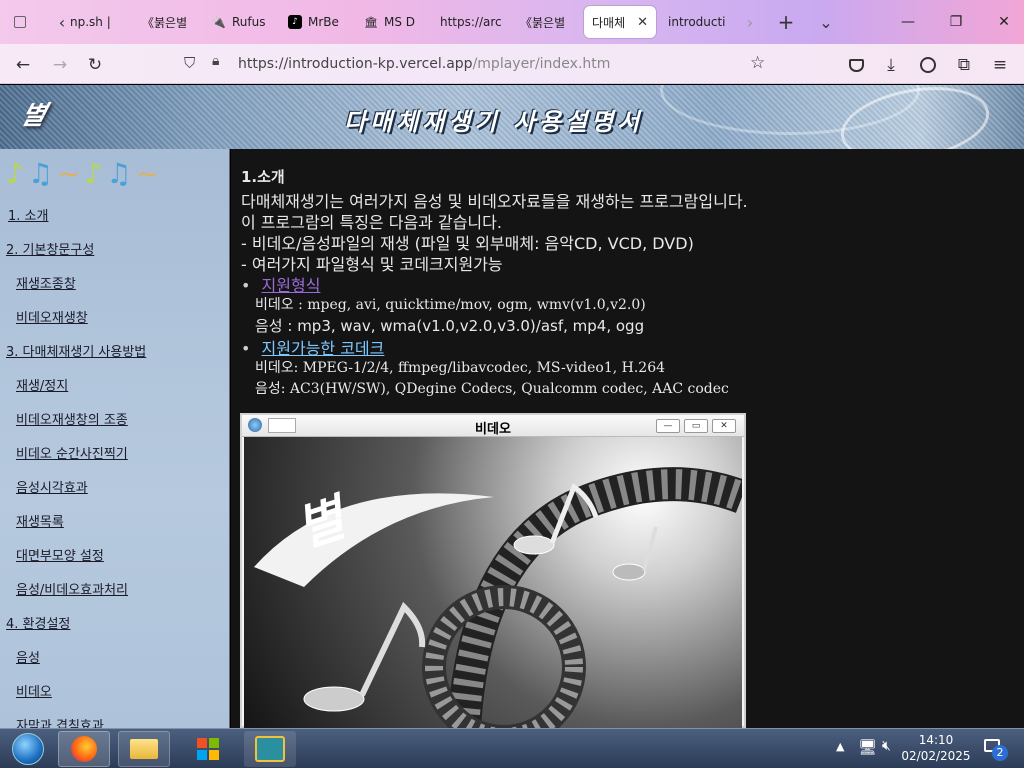 This screenshot has height=768, width=1024. I want to click on sidebar-link-video: 비데오, so click(34, 690).